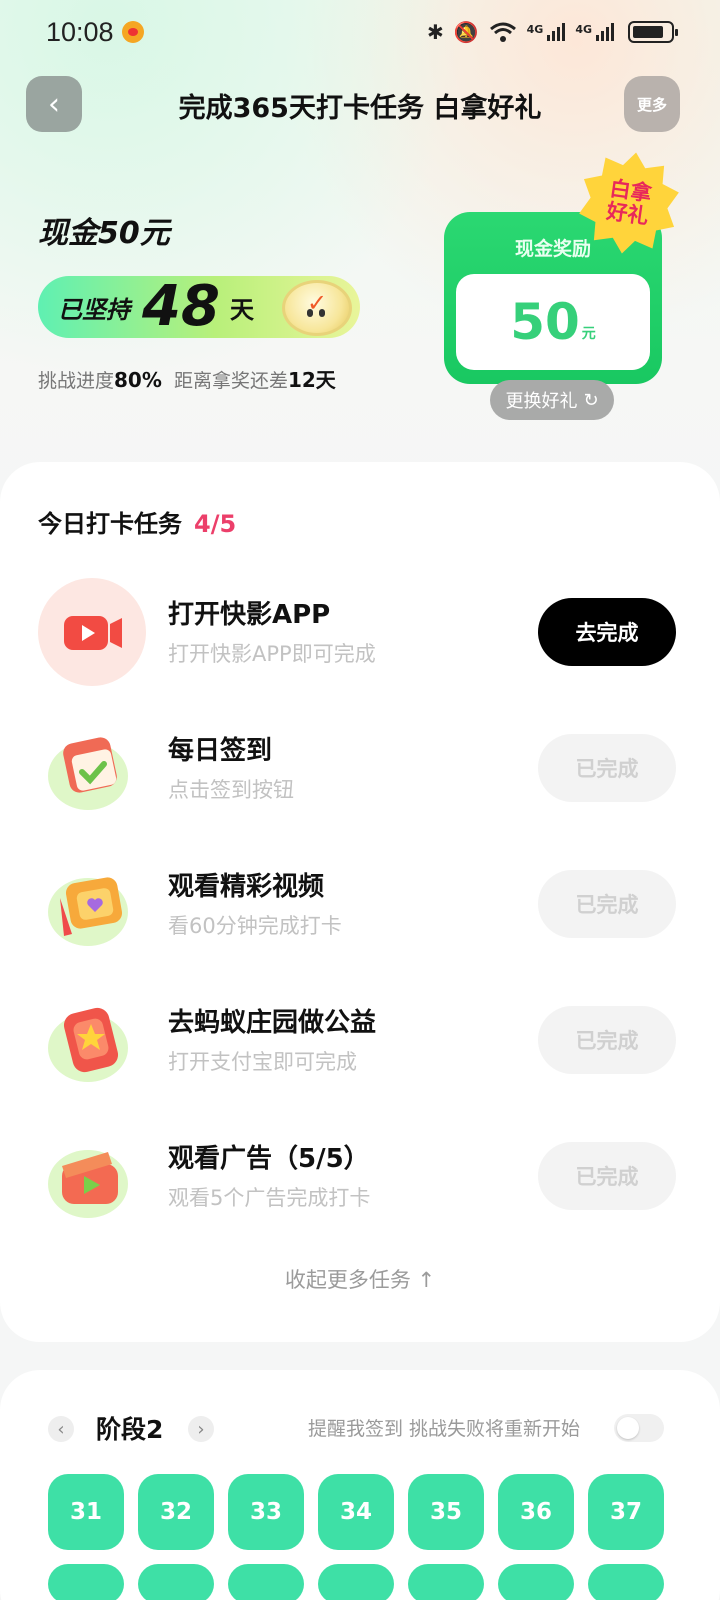 The height and width of the screenshot is (1600, 720). Describe the element at coordinates (262, 1062) in the screenshot. I see `task-subtitle: 打开支付宝即可完成` at that location.